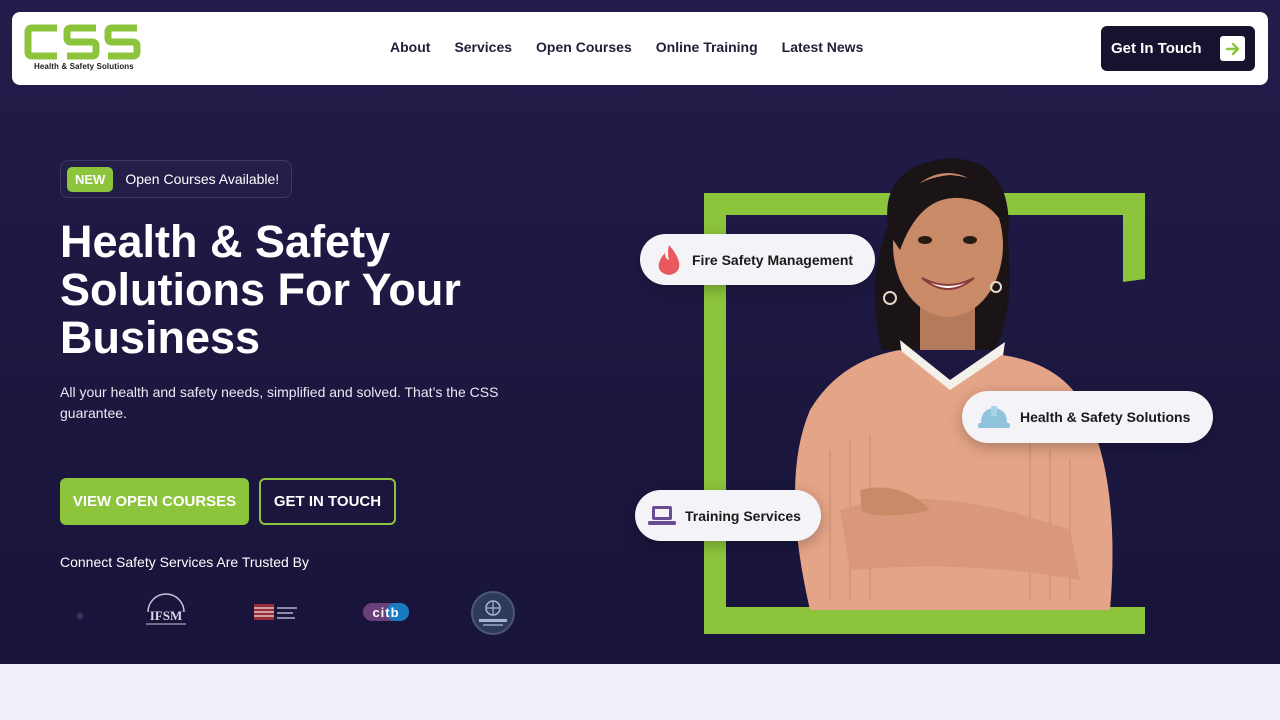 The image size is (1280, 720). Describe the element at coordinates (185, 562) in the screenshot. I see `trusted-by-label: Connect Safety Services Are Trusted By` at that location.